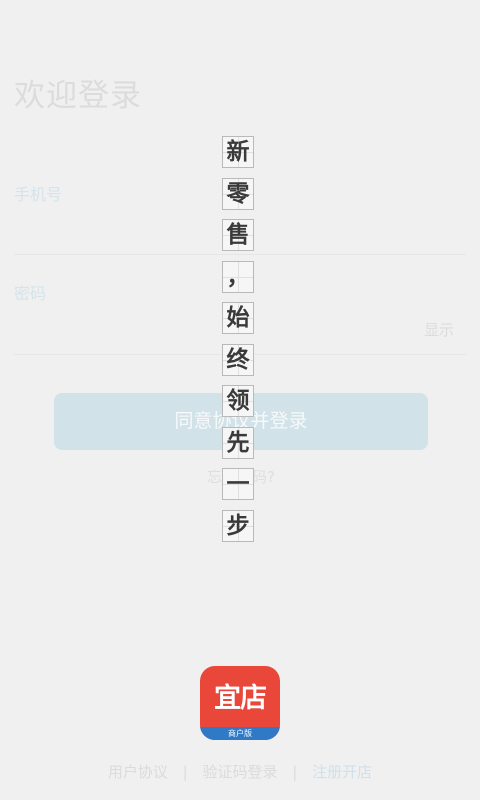 This screenshot has height=800, width=480. Describe the element at coordinates (238, 525) in the screenshot. I see `slogan-char: 步` at that location.